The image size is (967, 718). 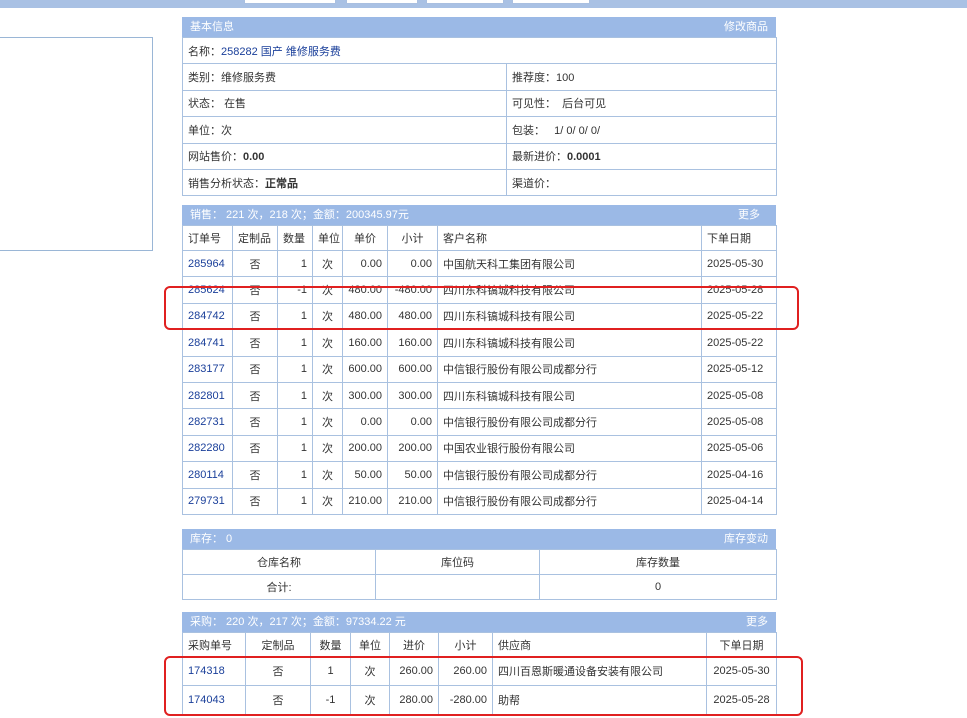 What do you see at coordinates (299, 215) in the screenshot?
I see `sales-summary: 销售： 221 次，218 次；金额：200345.97元` at bounding box center [299, 215].